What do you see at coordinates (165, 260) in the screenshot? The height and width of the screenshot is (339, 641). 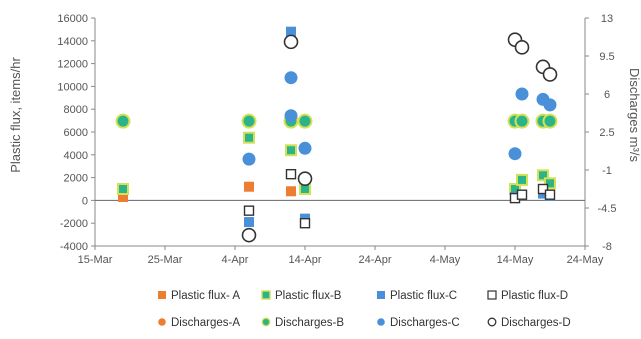 I see `x-tick-label: 25-Mar` at bounding box center [165, 260].